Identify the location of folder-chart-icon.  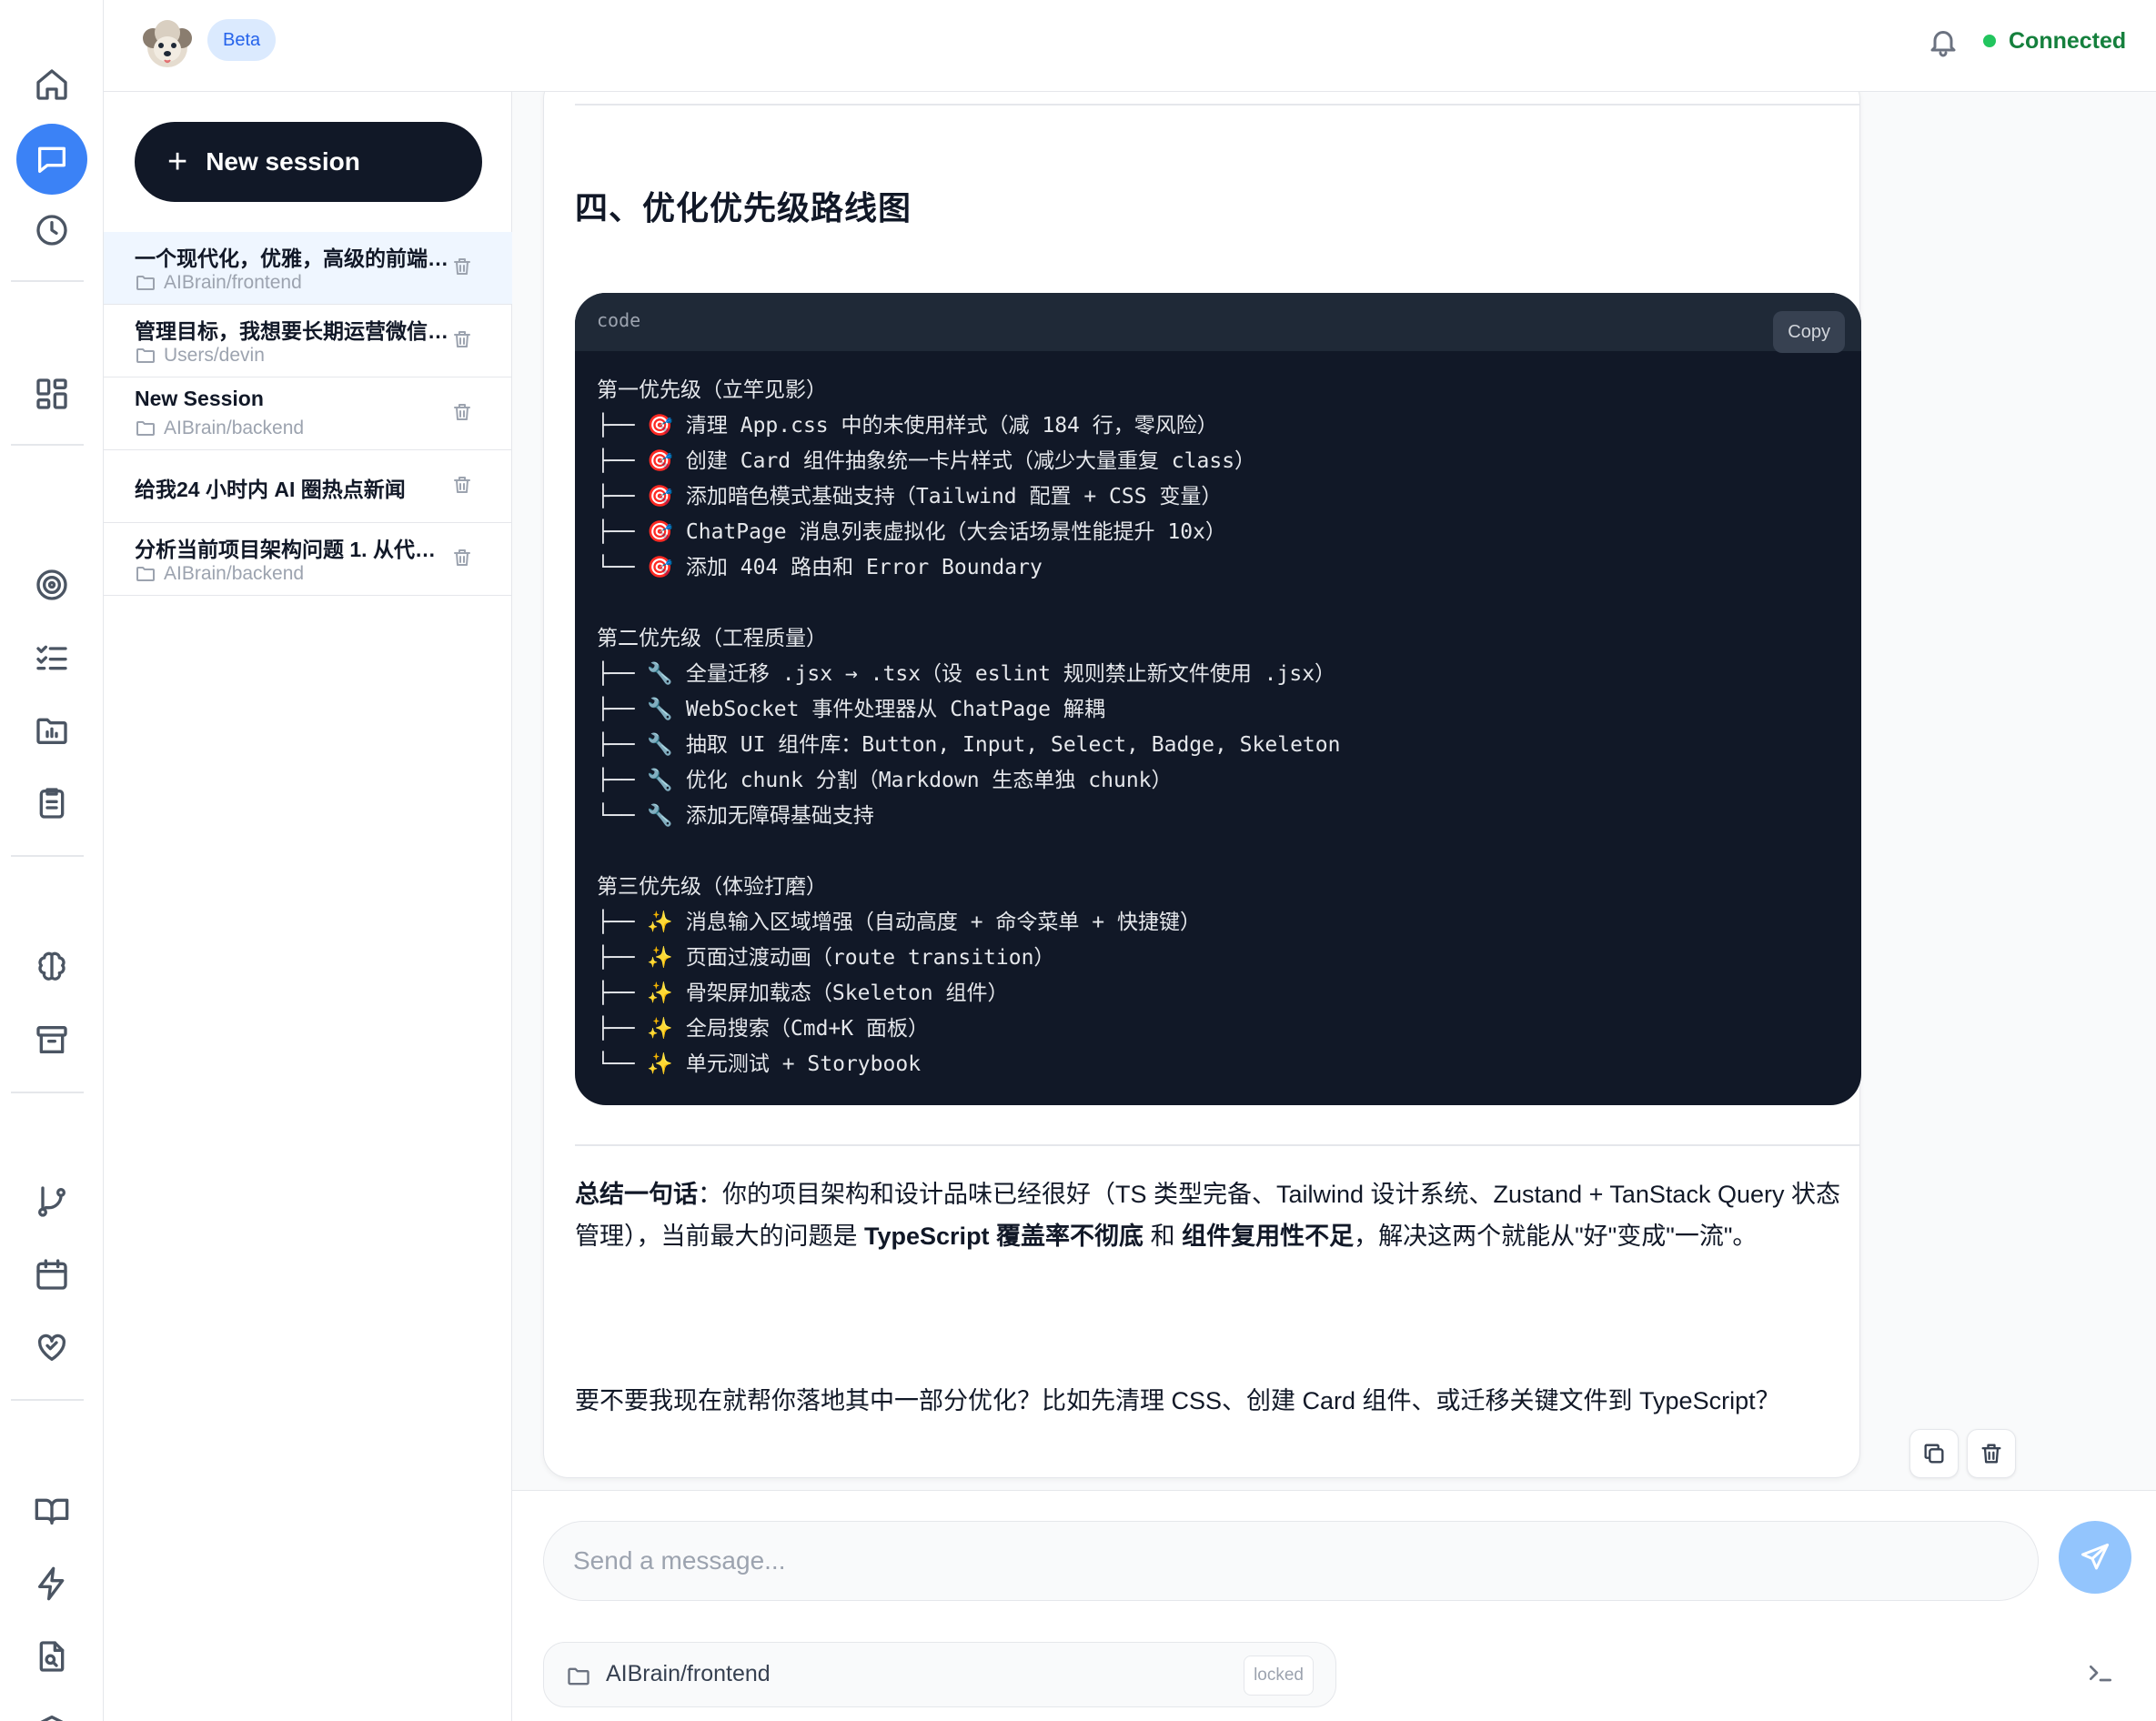
(51, 730).